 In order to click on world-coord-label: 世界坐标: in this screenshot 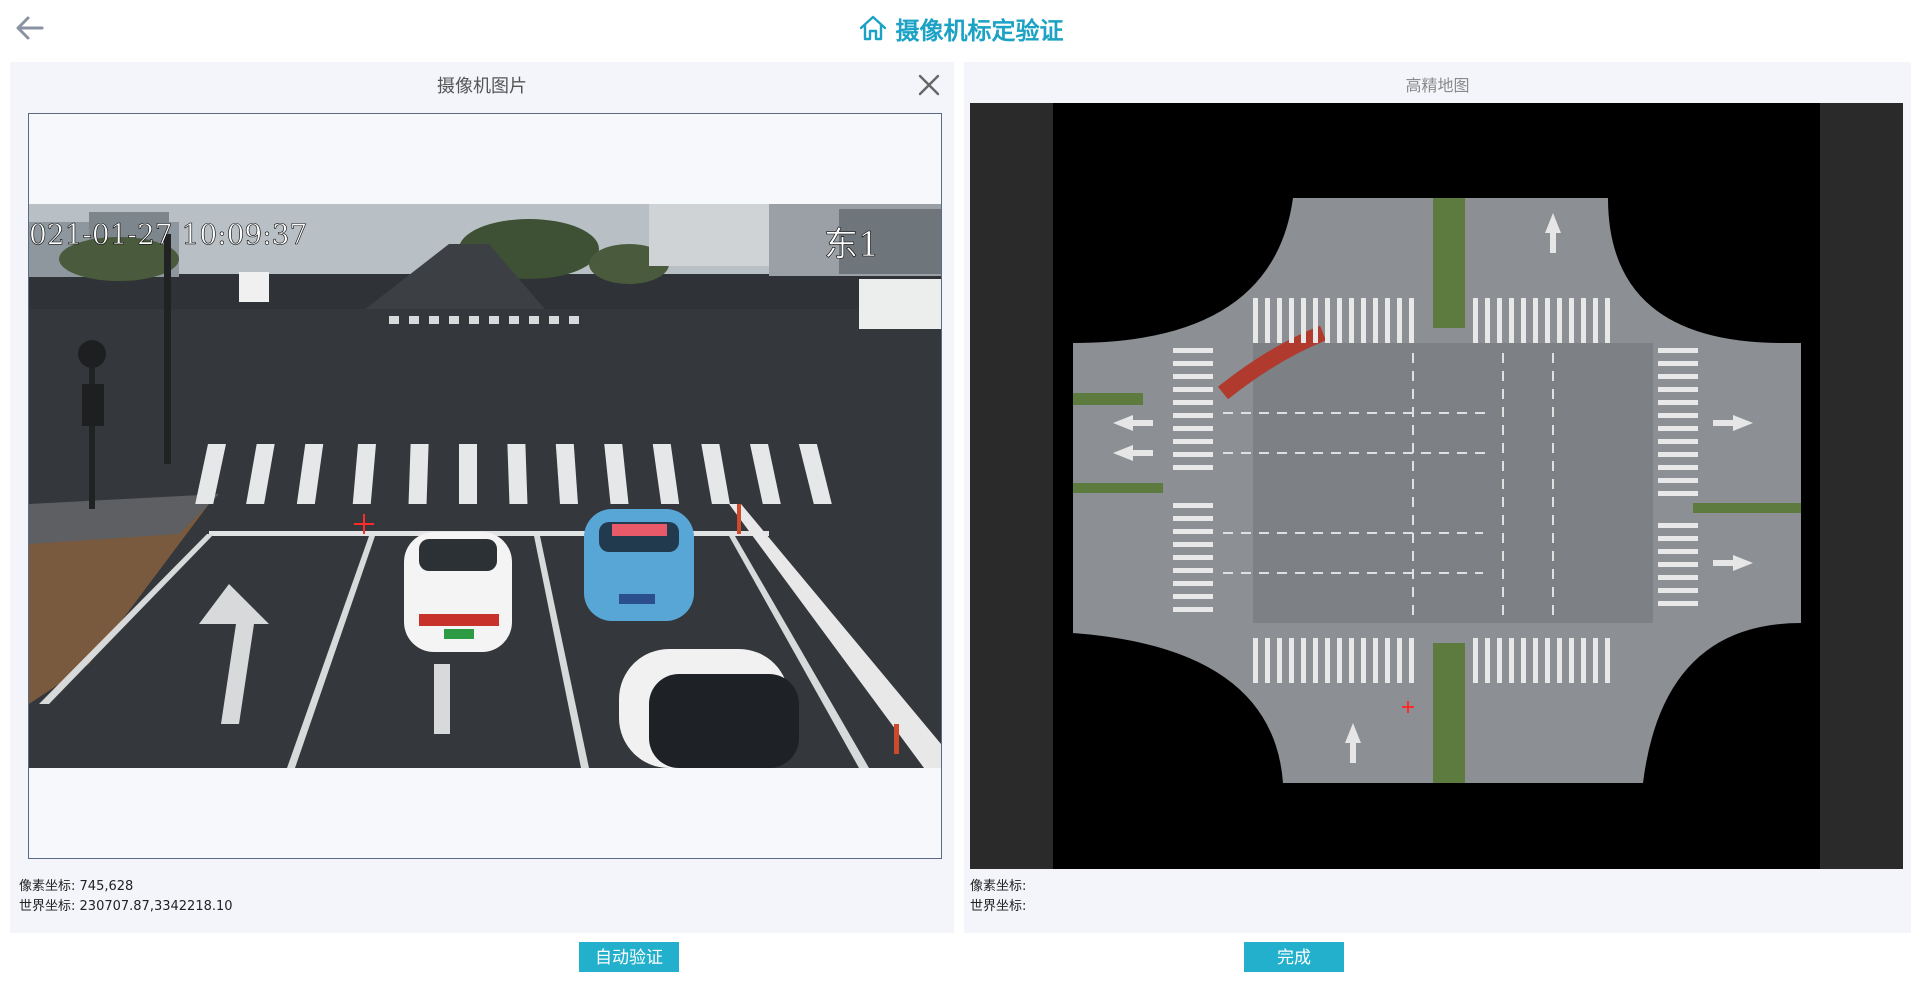, I will do `click(47, 906)`.